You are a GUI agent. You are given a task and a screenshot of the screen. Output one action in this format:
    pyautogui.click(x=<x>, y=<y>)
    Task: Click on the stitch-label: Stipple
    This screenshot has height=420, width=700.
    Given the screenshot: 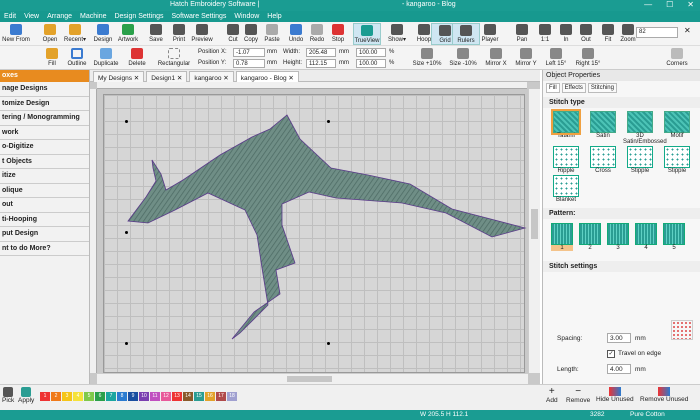 What is the action you would take?
    pyautogui.click(x=677, y=171)
    